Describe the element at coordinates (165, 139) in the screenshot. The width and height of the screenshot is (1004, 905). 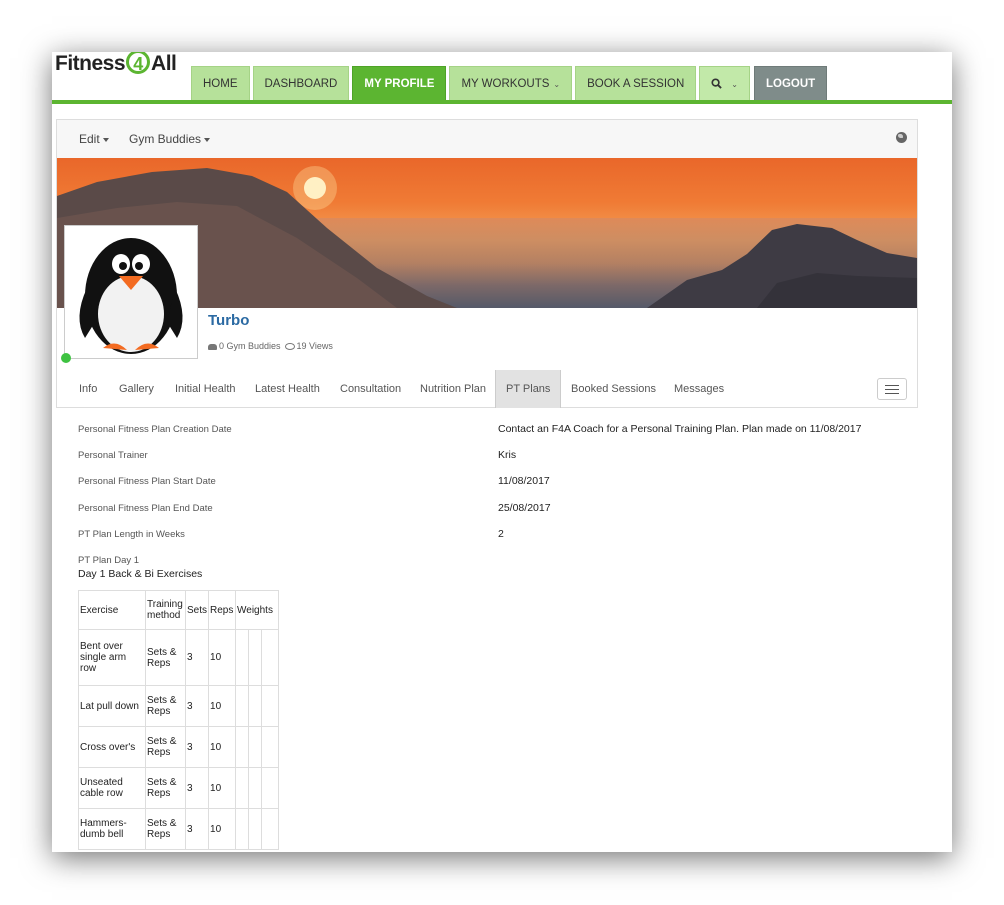
I see `gym-buddies-label: Gym Buddies` at that location.